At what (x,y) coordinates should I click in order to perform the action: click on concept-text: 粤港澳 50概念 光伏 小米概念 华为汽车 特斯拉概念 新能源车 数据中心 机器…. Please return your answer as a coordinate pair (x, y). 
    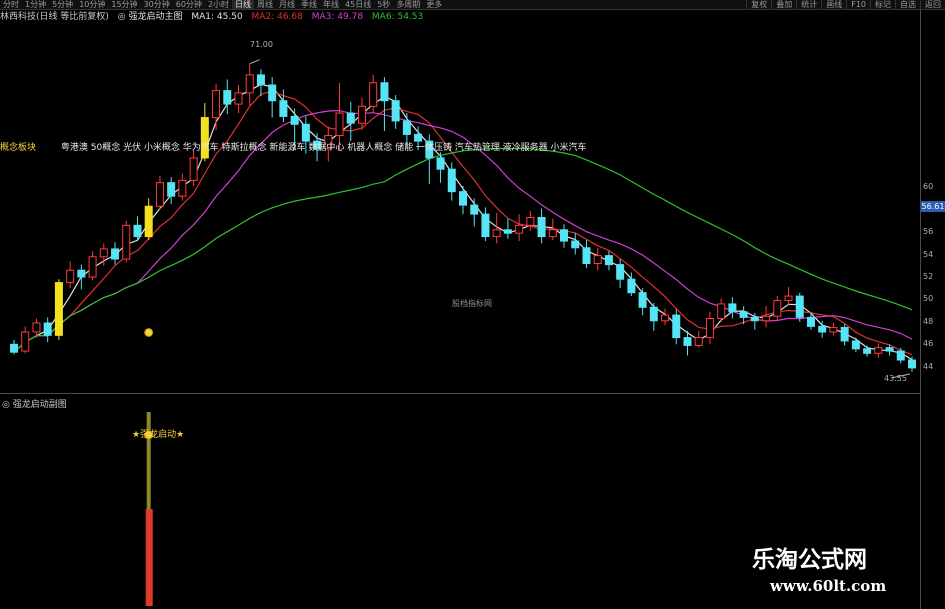
    Looking at the image, I should click on (323, 148).